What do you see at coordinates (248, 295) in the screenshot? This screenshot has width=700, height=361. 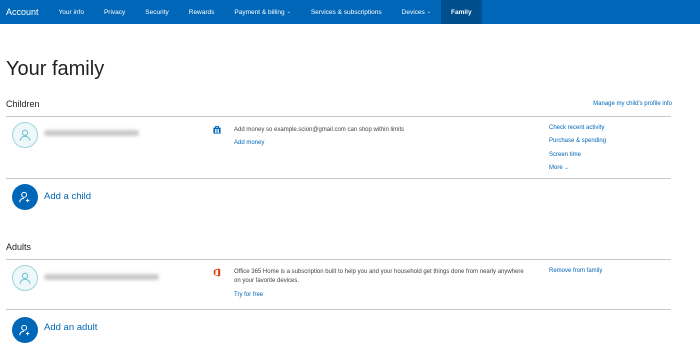 I see `try-for-free-link: Try for free` at bounding box center [248, 295].